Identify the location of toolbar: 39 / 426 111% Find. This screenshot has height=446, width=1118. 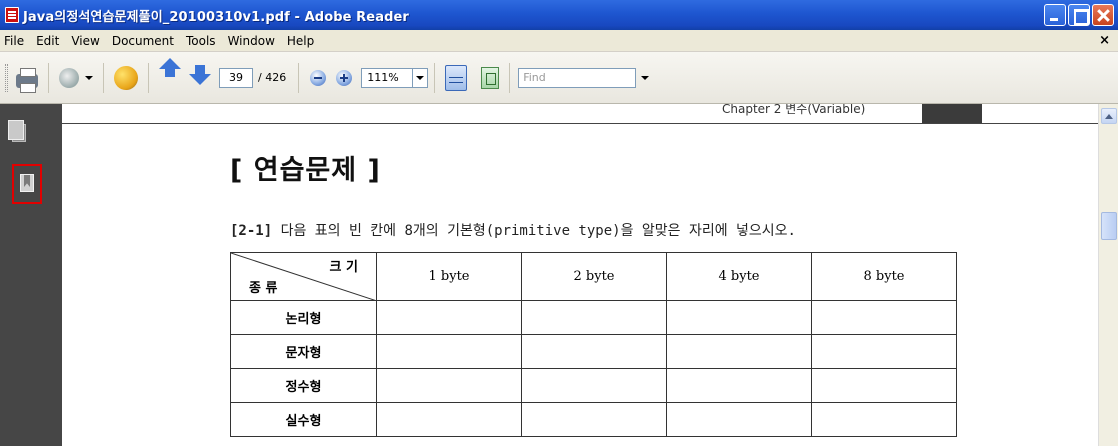
(559, 78).